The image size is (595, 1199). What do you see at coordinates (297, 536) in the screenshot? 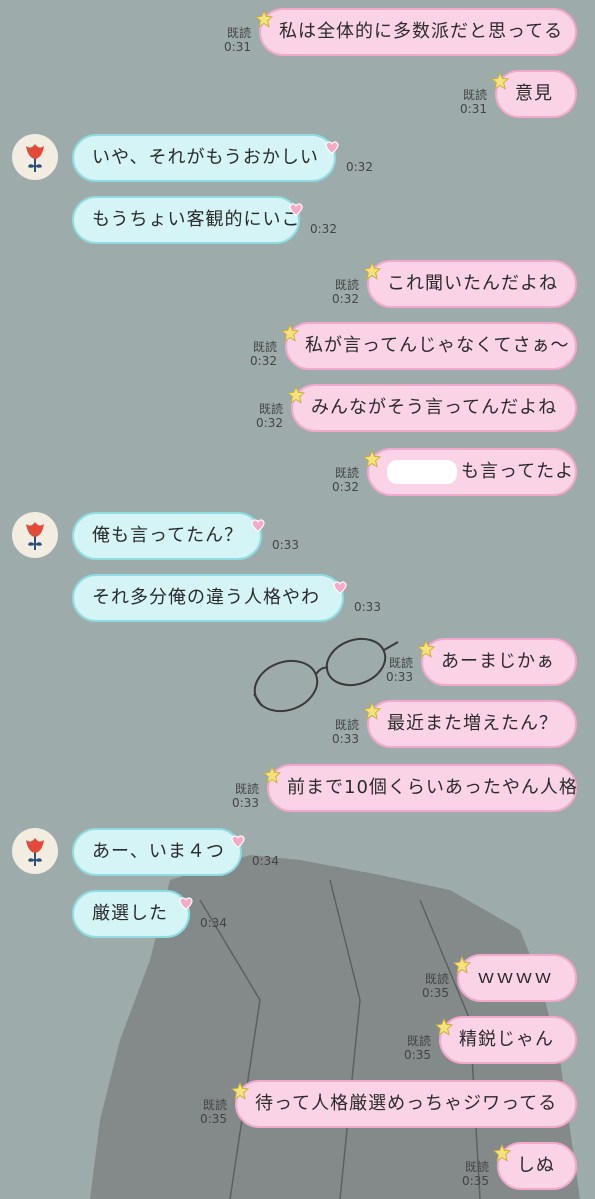
I see `message-row: 0:33 俺も言ってたん？` at bounding box center [297, 536].